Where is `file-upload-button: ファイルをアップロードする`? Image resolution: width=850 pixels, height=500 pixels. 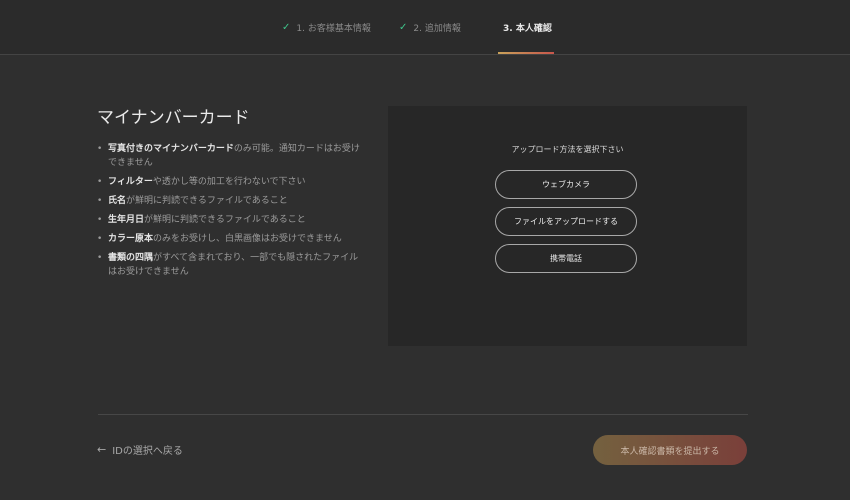 file-upload-button: ファイルをアップロードする is located at coordinates (566, 221).